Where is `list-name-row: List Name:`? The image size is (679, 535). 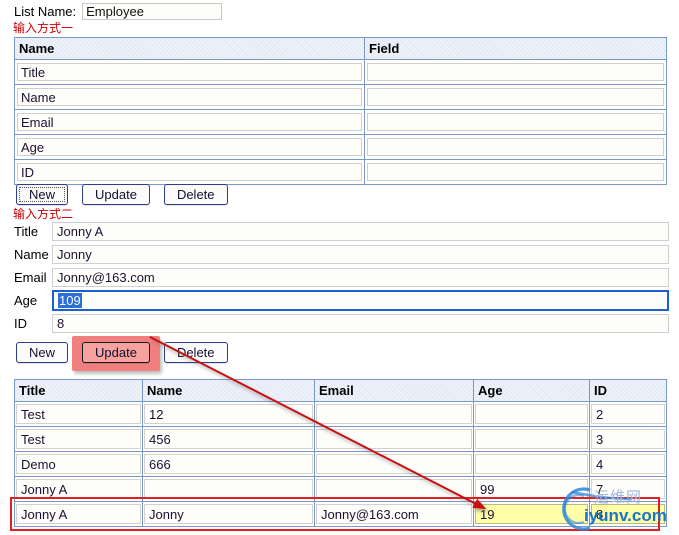
list-name-row: List Name: is located at coordinates (118, 11).